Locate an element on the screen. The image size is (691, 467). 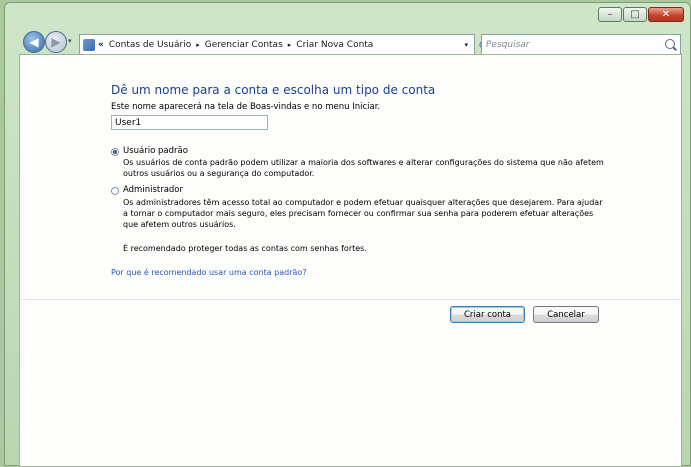
account-name-input is located at coordinates (189, 122).